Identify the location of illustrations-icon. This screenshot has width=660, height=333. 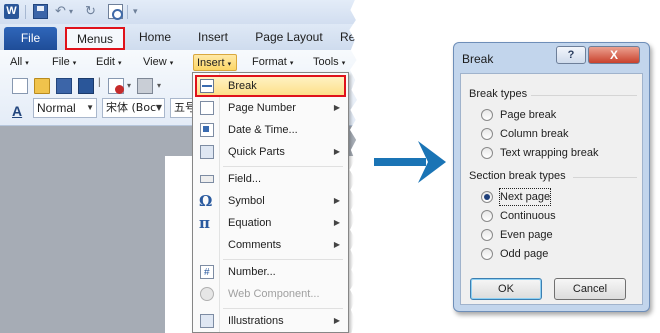
(207, 321).